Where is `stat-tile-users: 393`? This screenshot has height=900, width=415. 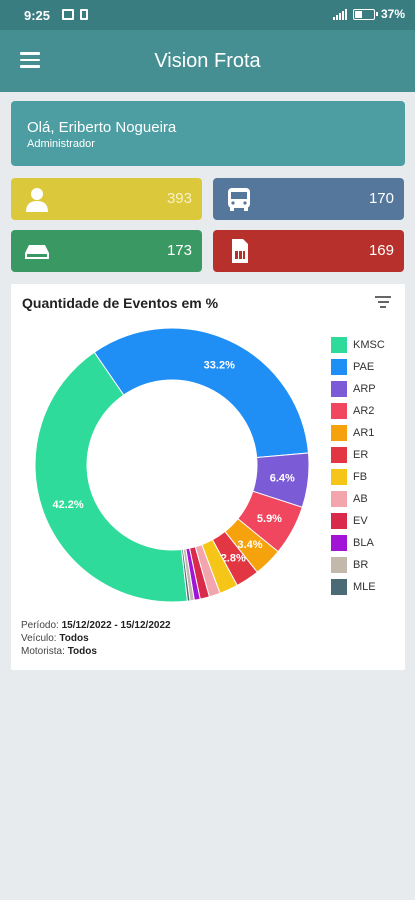 stat-tile-users: 393 is located at coordinates (106, 199).